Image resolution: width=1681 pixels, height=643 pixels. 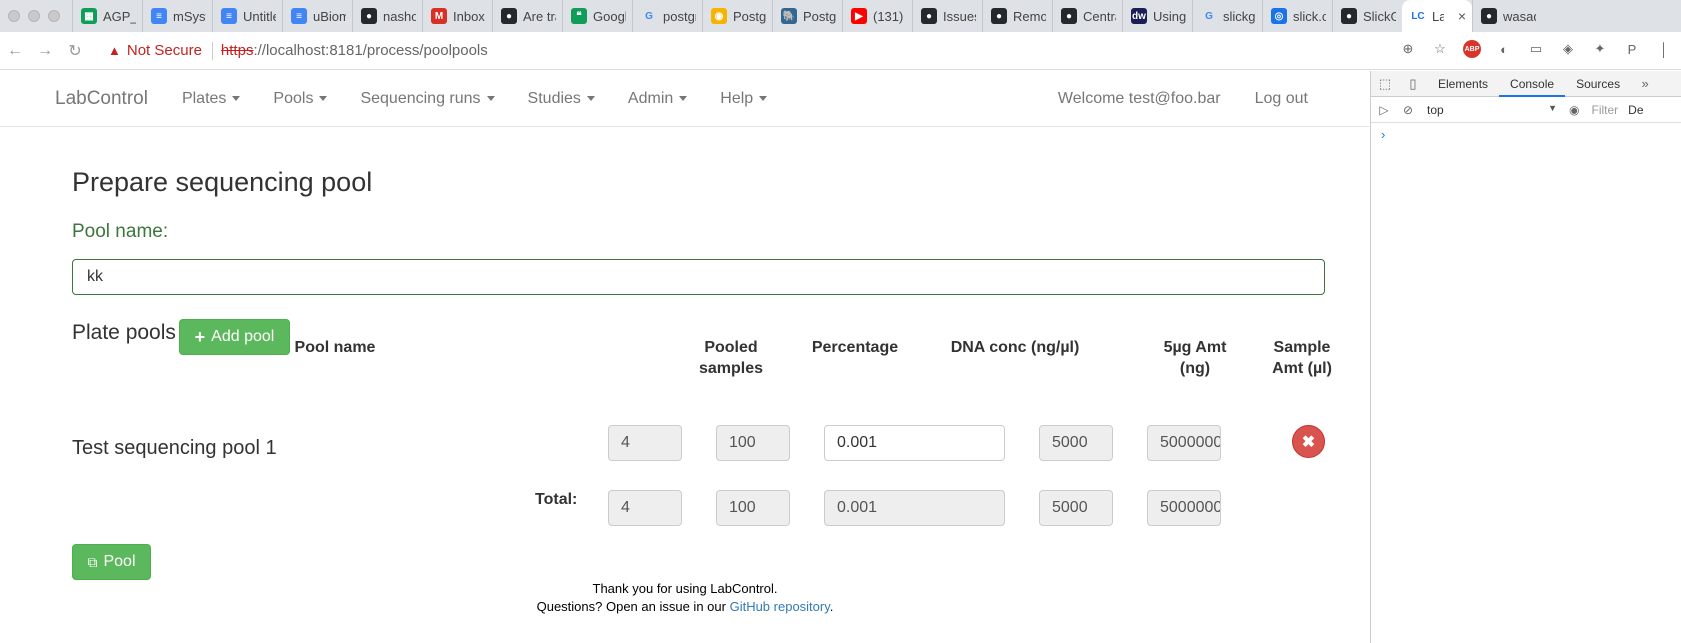 I want to click on inspect-element-icon: ⬚, so click(x=1385, y=84).